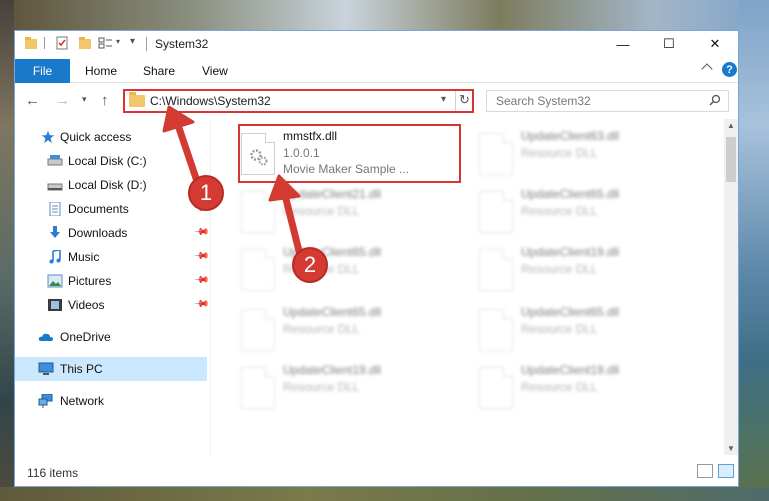 This screenshot has width=769, height=501. What do you see at coordinates (53, 473) in the screenshot?
I see `item-count: 116 items` at bounding box center [53, 473].